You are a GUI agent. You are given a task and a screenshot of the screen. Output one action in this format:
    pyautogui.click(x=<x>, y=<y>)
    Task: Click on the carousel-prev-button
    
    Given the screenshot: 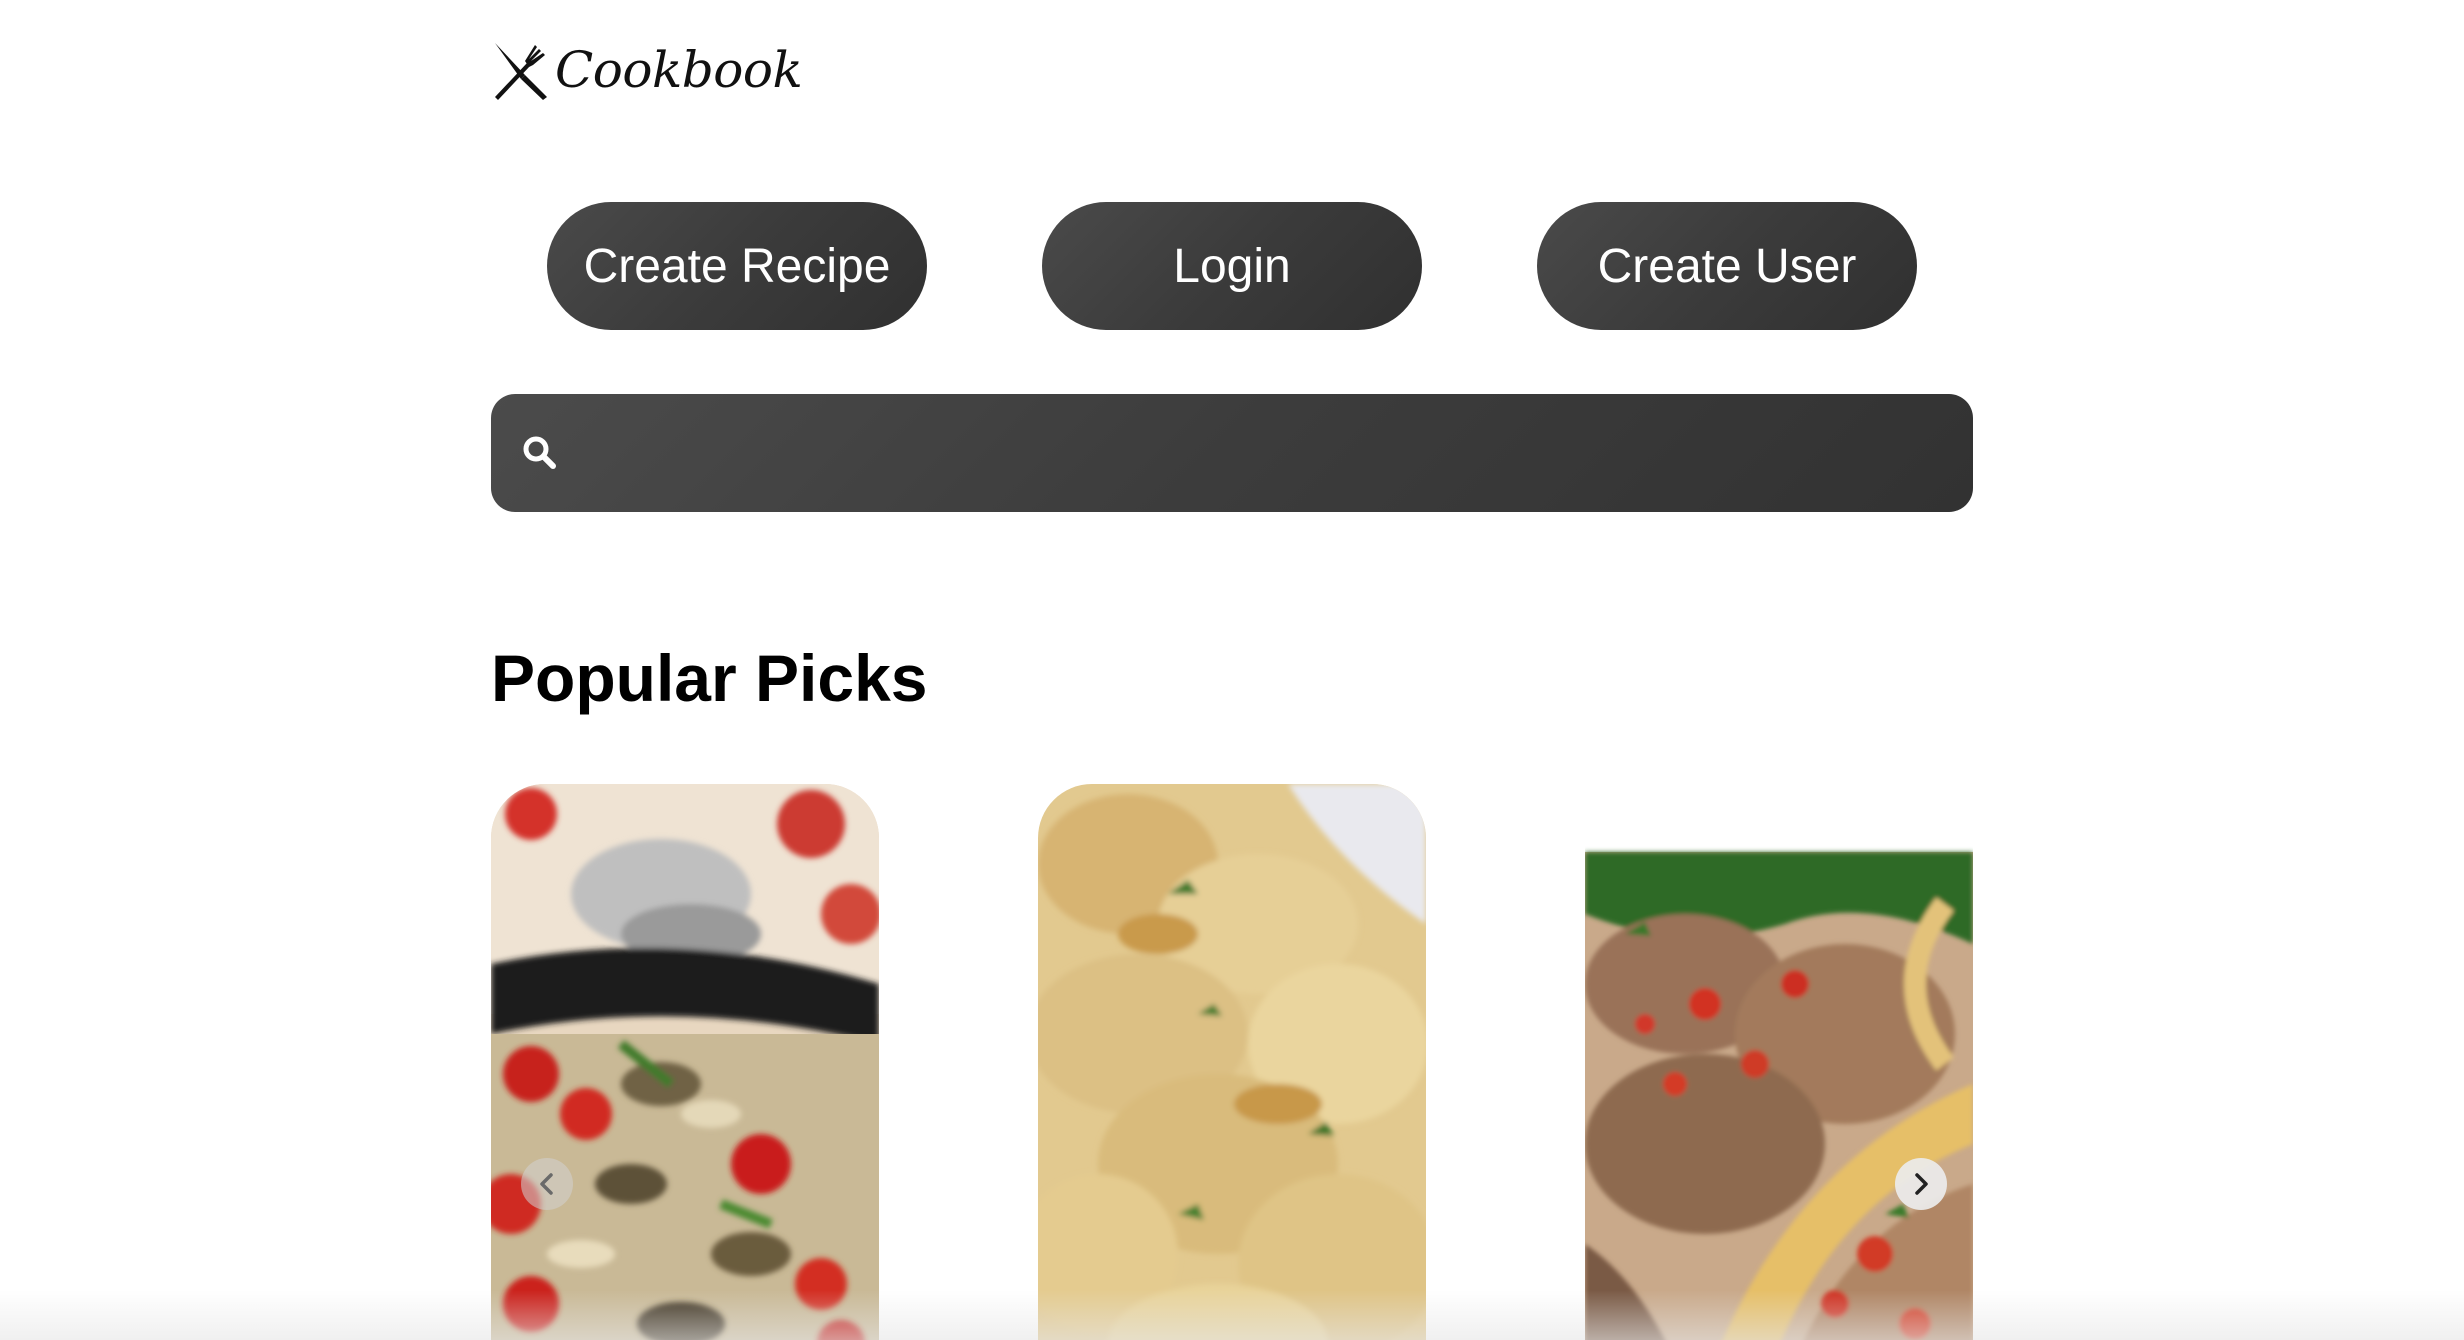 What is the action you would take?
    pyautogui.click(x=547, y=1184)
    